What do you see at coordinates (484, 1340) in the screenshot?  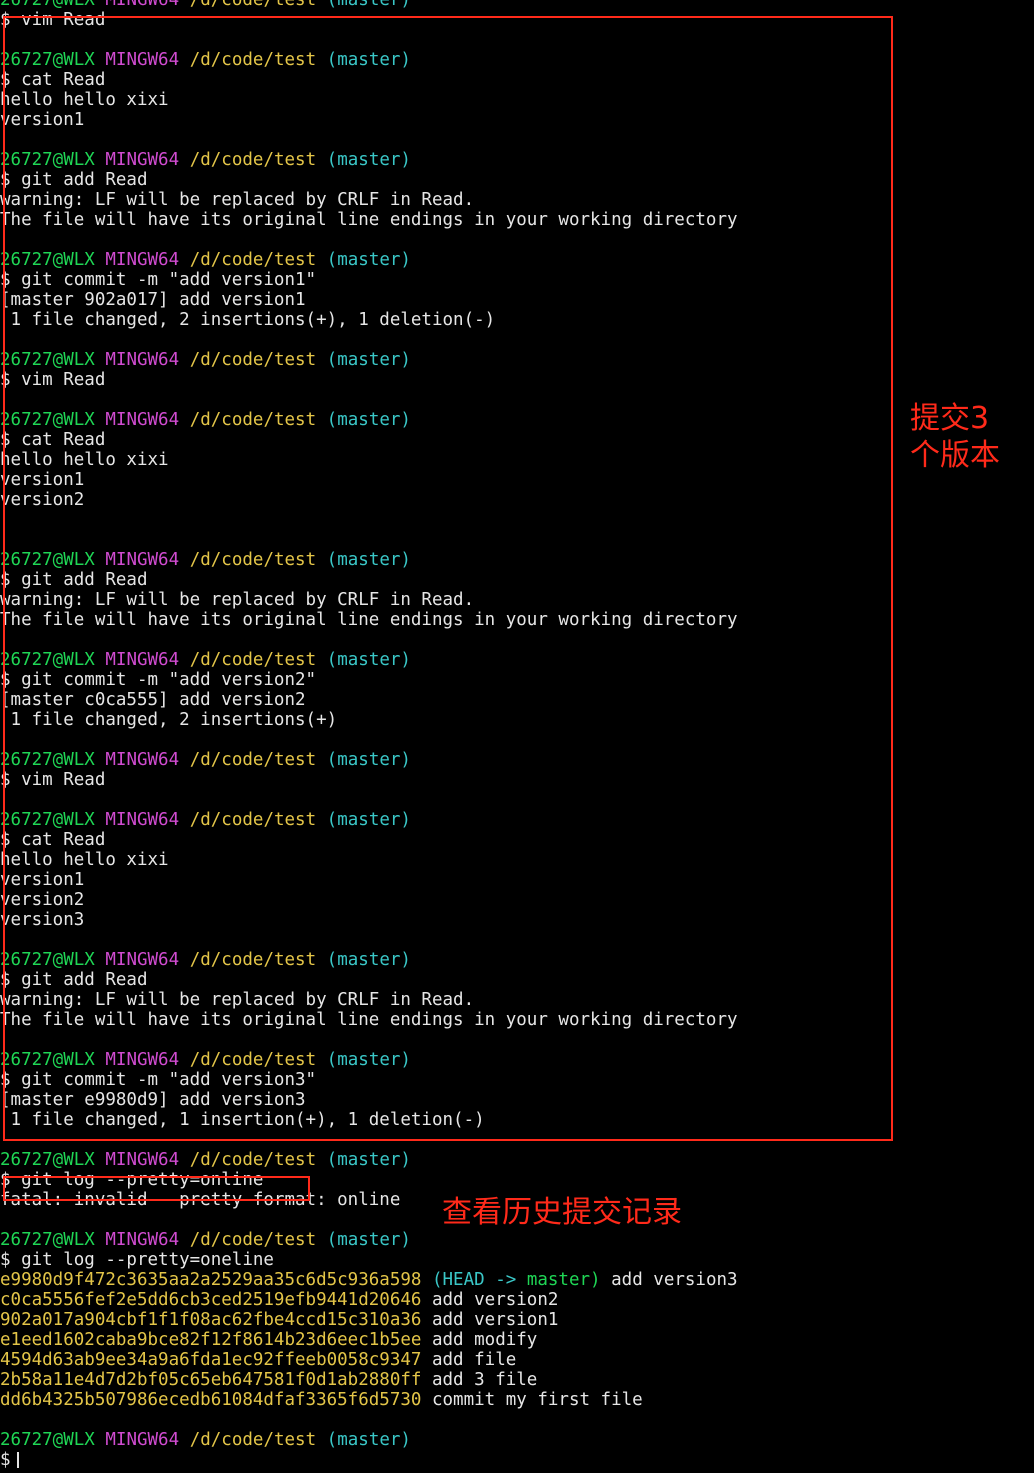 I see `commit-message: add modify` at bounding box center [484, 1340].